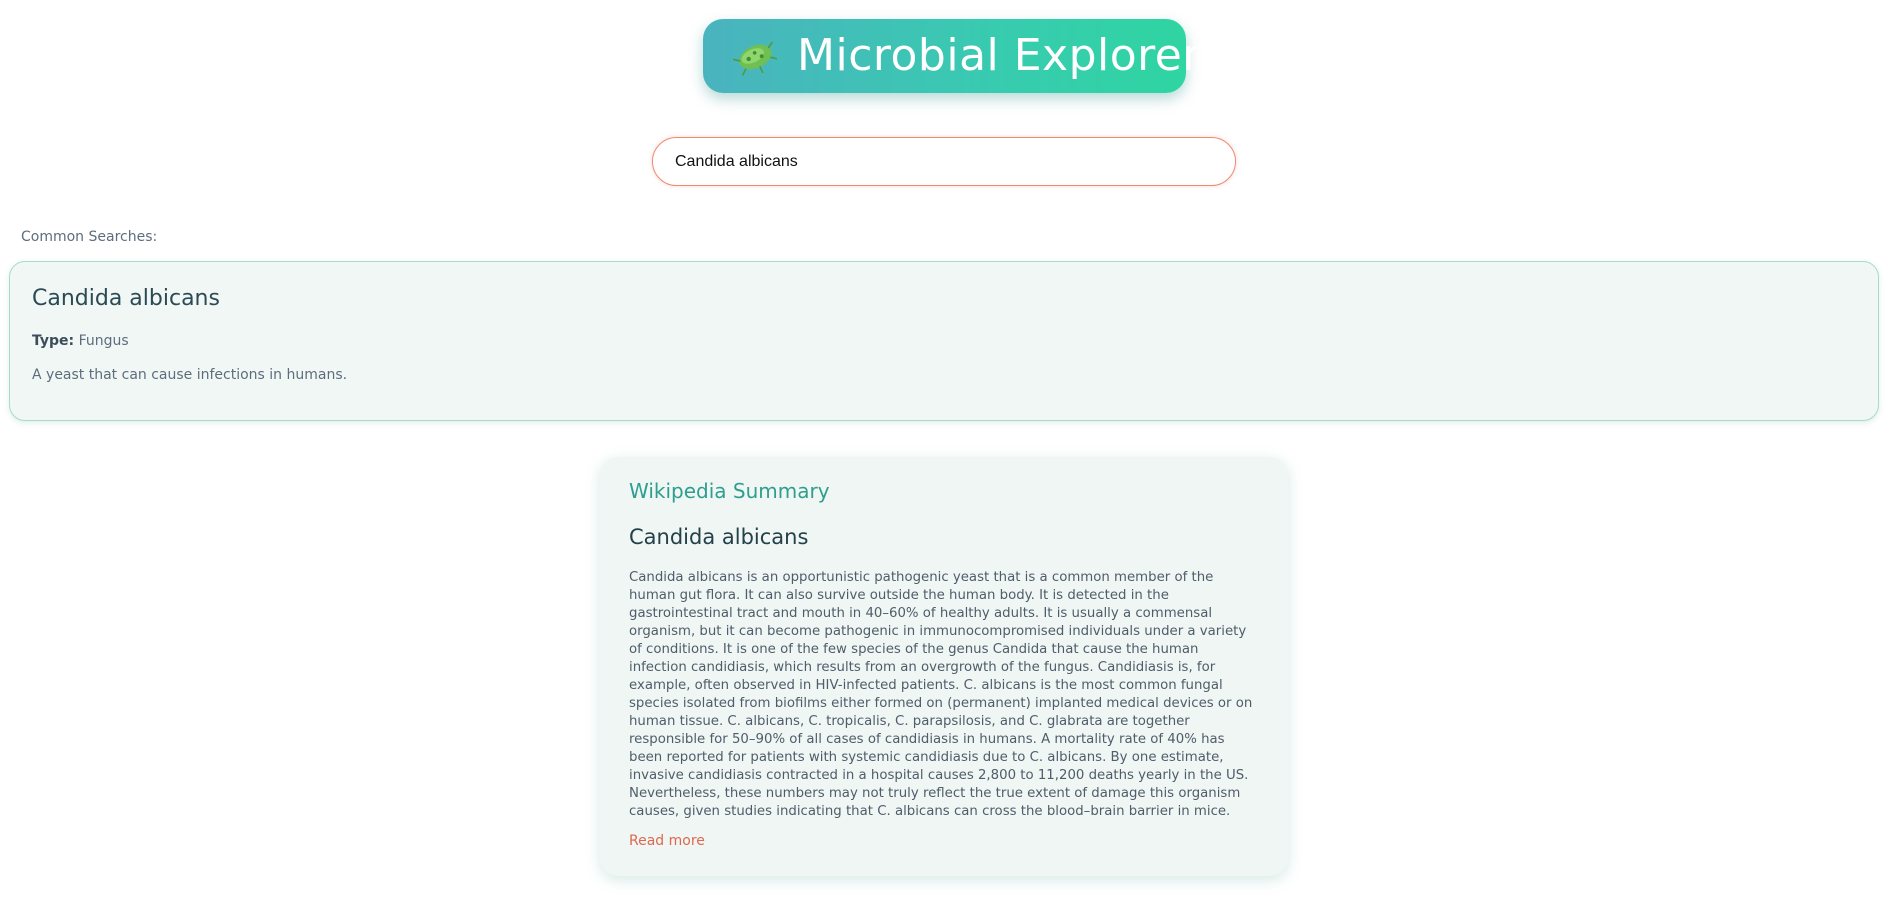 The height and width of the screenshot is (898, 1890). I want to click on wikipedia-title: Candida albicans, so click(719, 537).